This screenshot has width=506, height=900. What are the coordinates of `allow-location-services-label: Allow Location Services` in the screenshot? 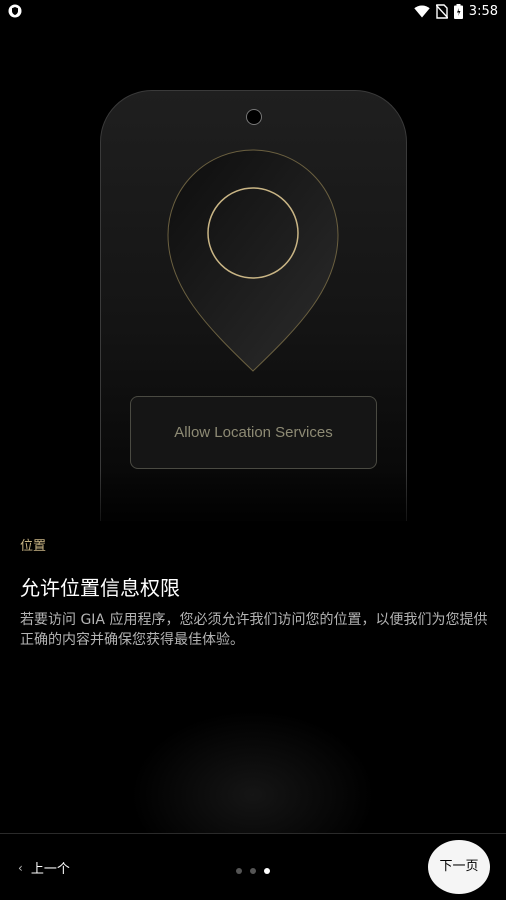 It's located at (253, 432).